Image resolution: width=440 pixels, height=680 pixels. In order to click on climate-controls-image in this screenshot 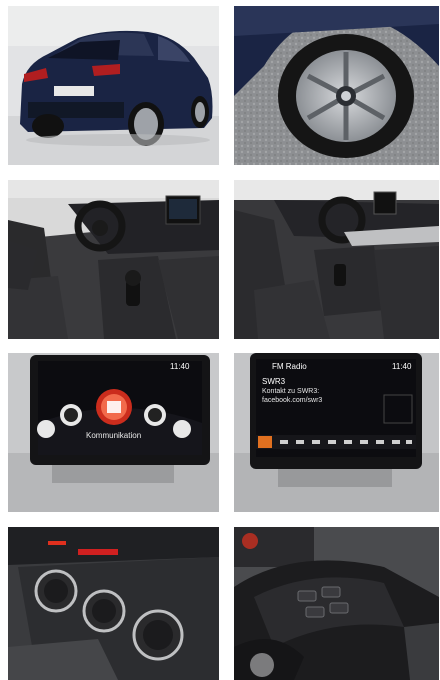, I will do `click(113, 603)`.